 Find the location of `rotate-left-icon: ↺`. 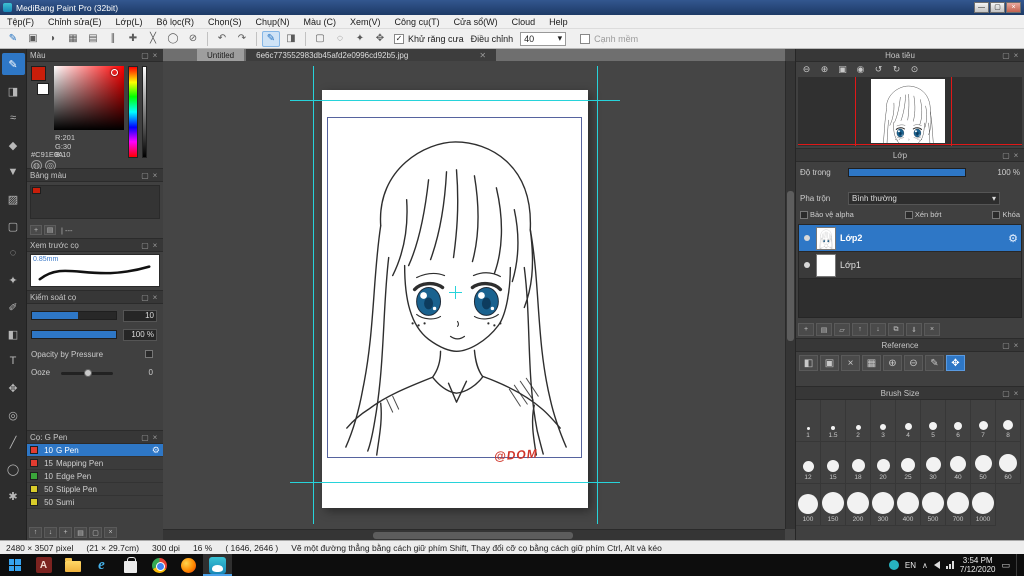

rotate-left-icon: ↺ is located at coordinates (878, 69).